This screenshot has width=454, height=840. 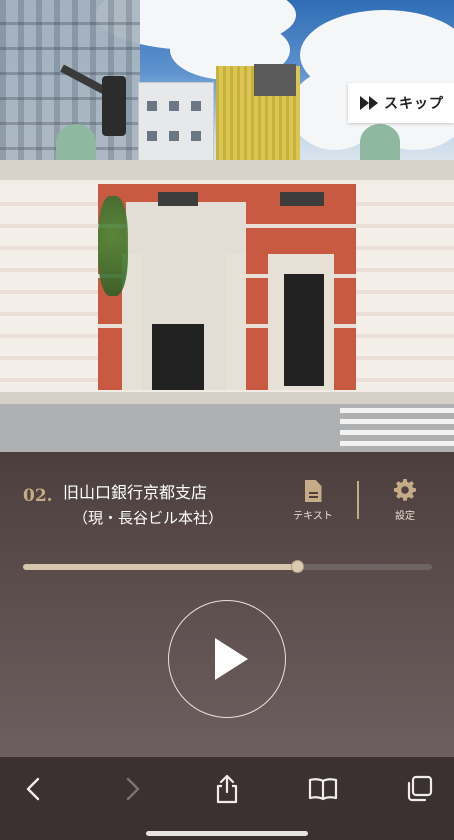 I want to click on progress-fill, so click(x=160, y=567).